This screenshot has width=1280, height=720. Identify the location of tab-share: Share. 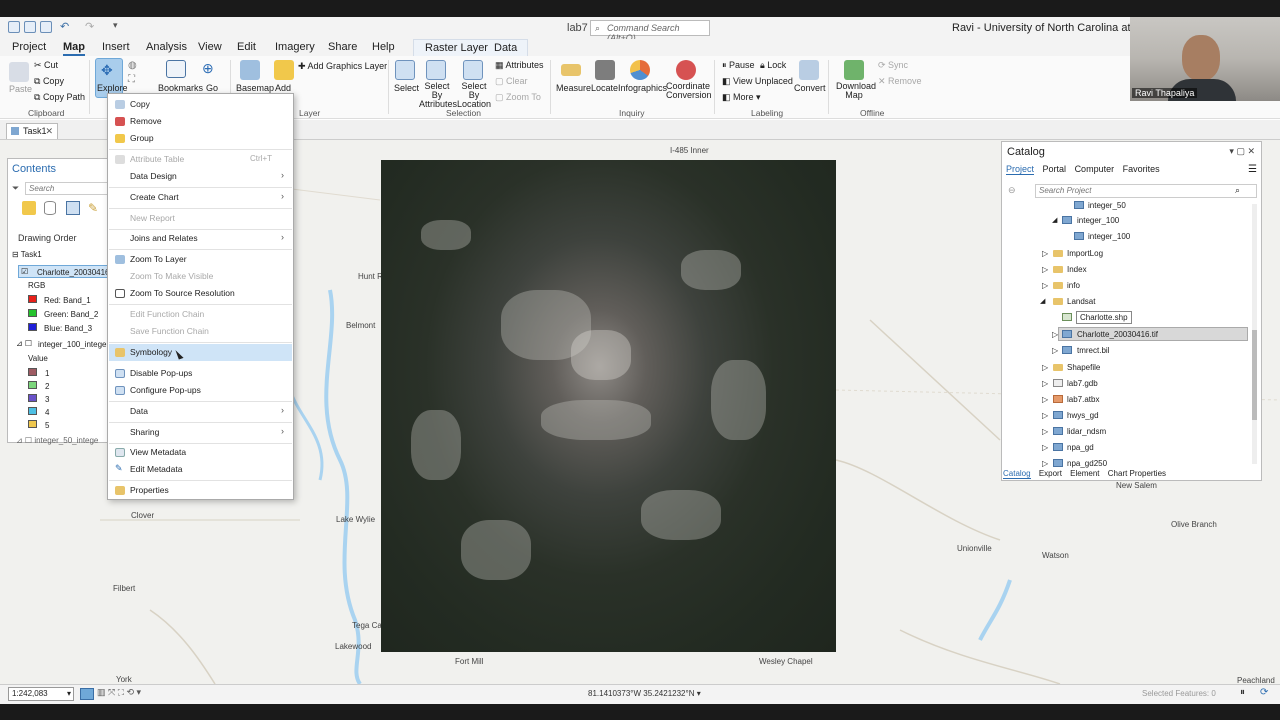
(342, 47).